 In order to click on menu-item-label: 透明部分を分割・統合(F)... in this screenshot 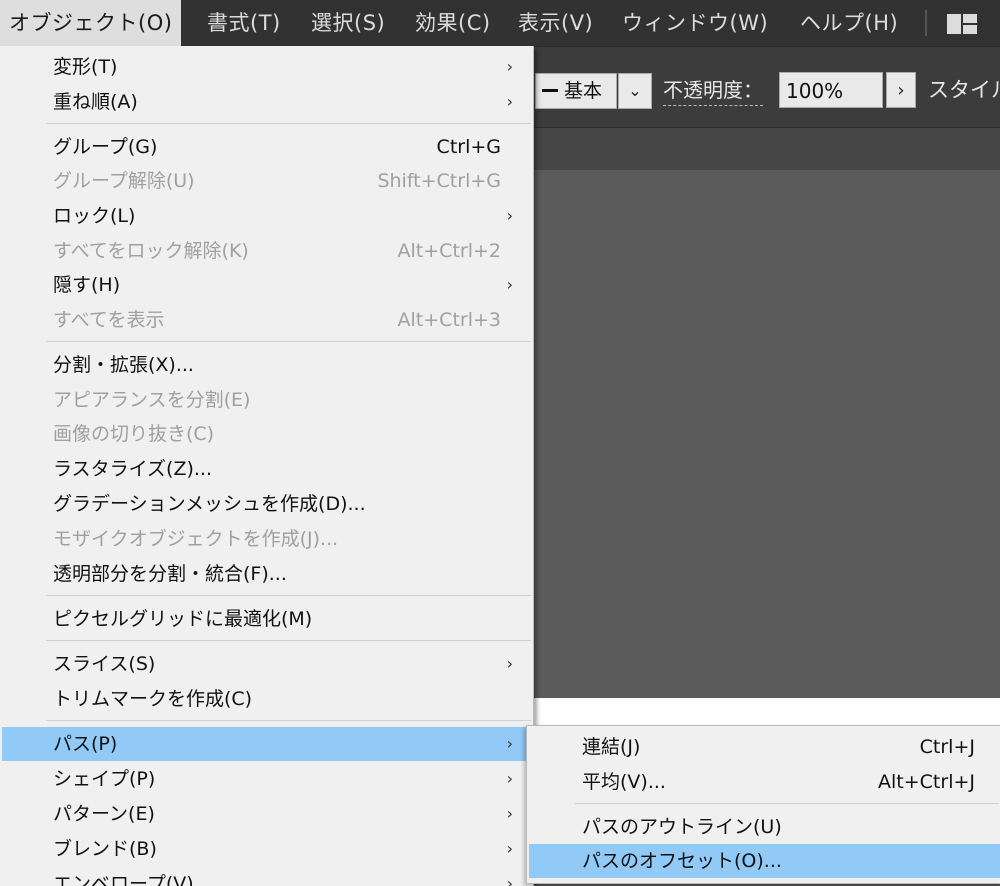, I will do `click(170, 574)`.